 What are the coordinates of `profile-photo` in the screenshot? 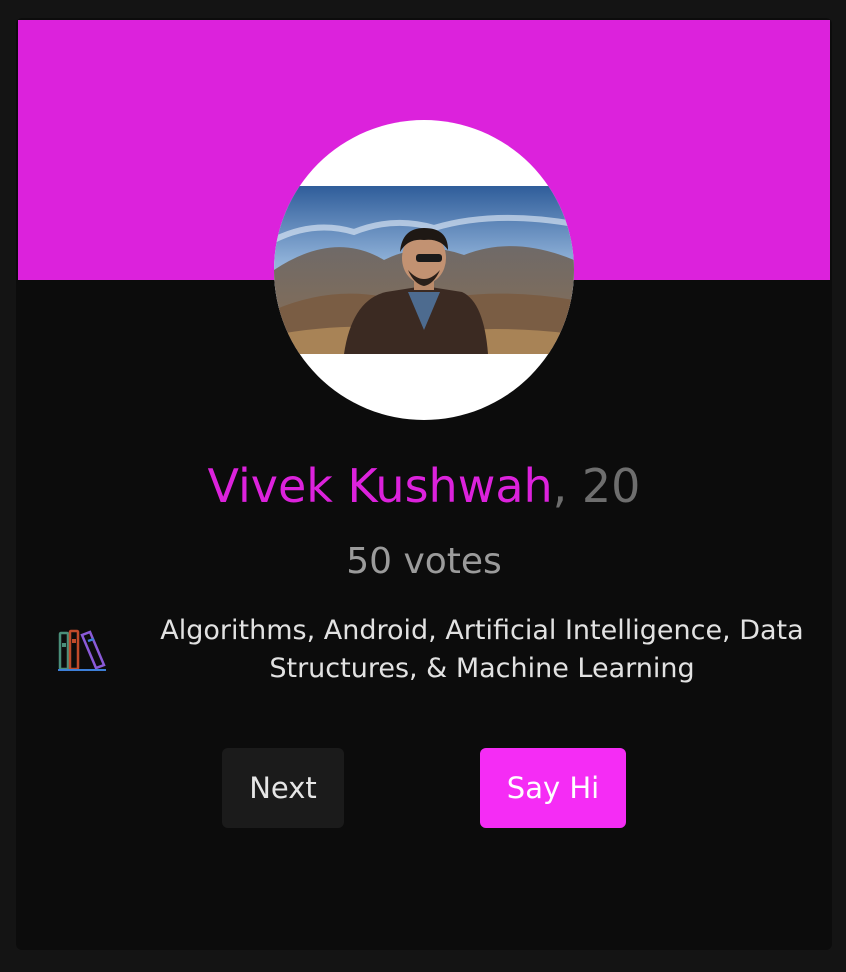 It's located at (424, 270).